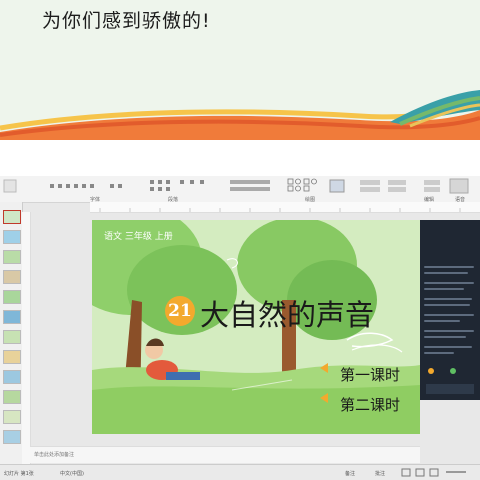 Image resolution: width=480 pixels, height=480 pixels. What do you see at coordinates (54, 455) in the screenshot?
I see `notes-placeholder: 单击此处添加备注` at bounding box center [54, 455].